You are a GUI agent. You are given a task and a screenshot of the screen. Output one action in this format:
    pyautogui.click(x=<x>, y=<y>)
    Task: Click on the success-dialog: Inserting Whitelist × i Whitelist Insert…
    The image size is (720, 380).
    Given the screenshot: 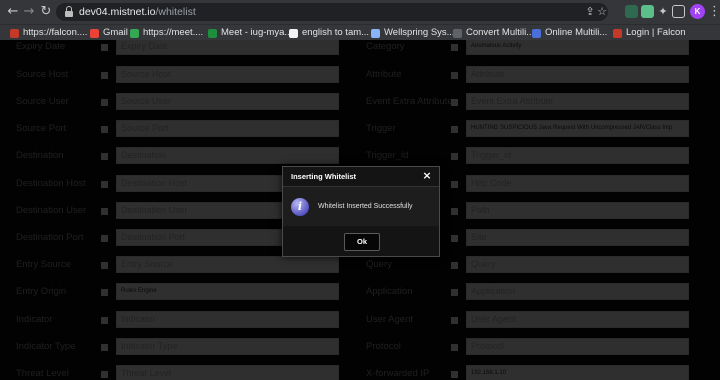 What is the action you would take?
    pyautogui.click(x=361, y=211)
    